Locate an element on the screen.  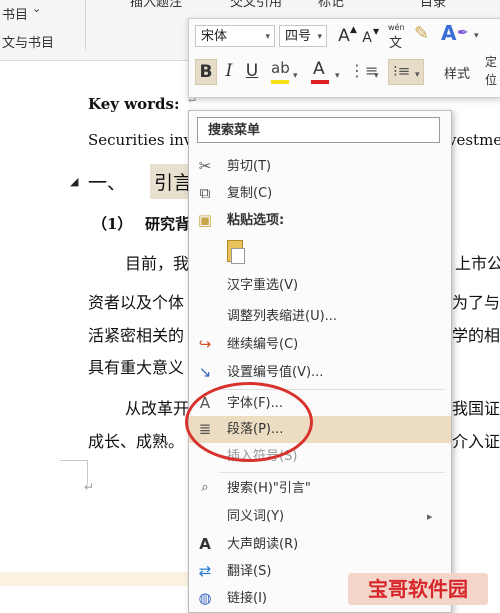
font-name-combo: 宋体 ▾ is located at coordinates (235, 36).